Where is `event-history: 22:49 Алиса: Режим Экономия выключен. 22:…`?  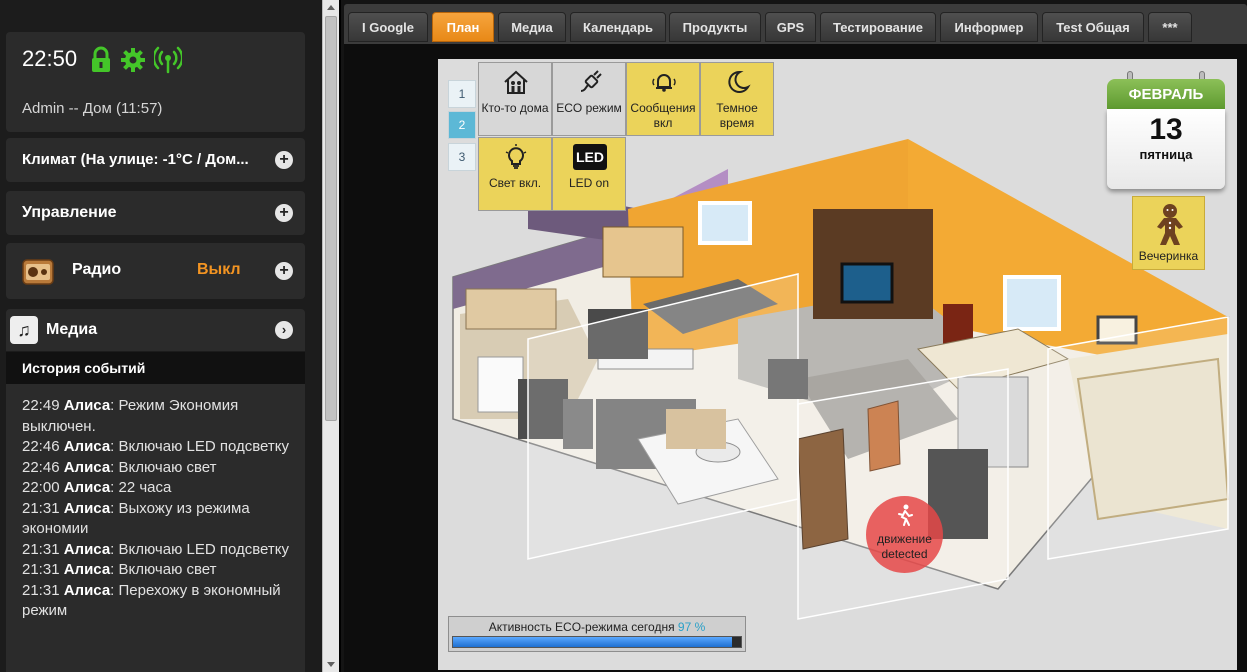 event-history: 22:49 Алиса: Режим Экономия выключен. 22:… is located at coordinates (155, 528).